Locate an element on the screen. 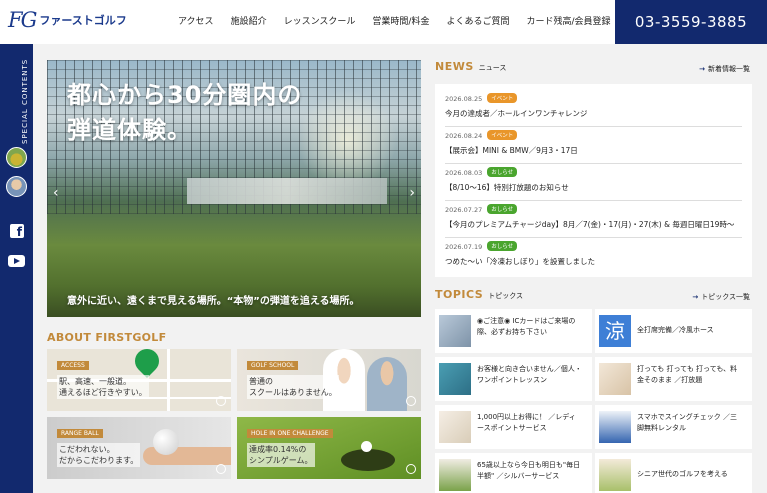  slider-next-icon: › is located at coordinates (412, 193).